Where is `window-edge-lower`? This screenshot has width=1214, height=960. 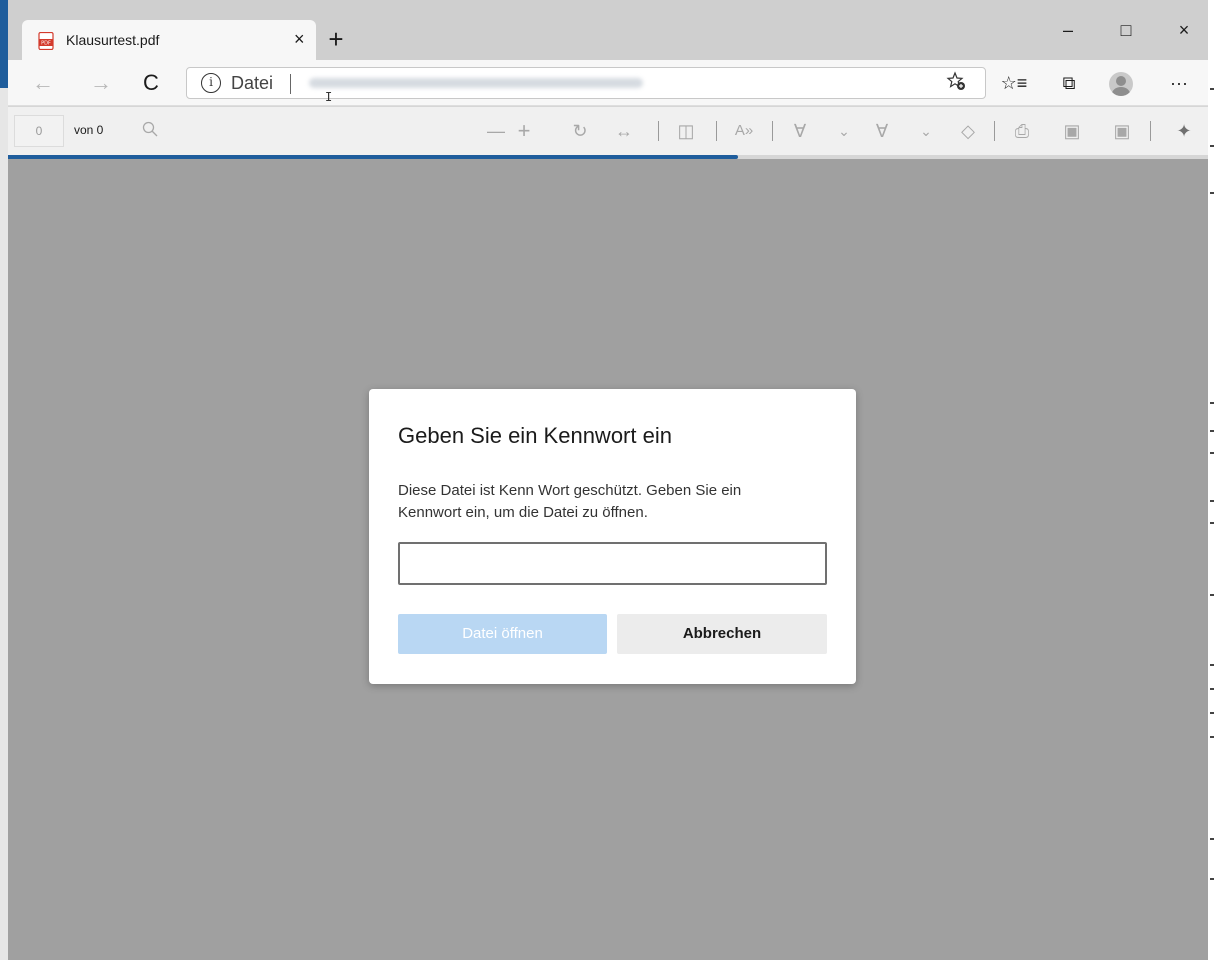 window-edge-lower is located at coordinates (4, 524).